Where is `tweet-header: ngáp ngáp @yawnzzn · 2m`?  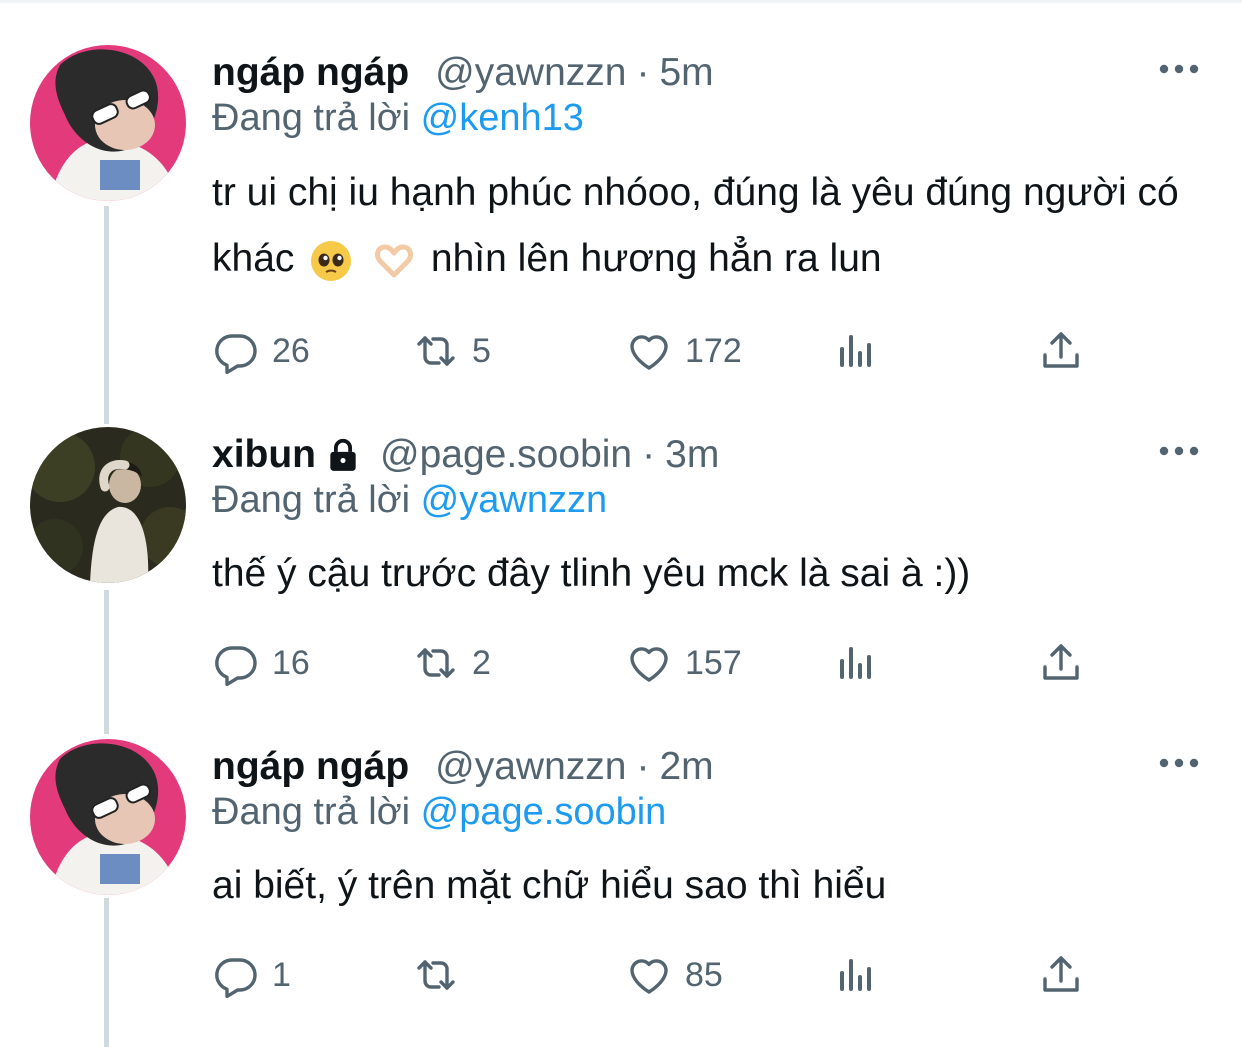 tweet-header: ngáp ngáp @yawnzzn · 2m is located at coordinates (463, 767).